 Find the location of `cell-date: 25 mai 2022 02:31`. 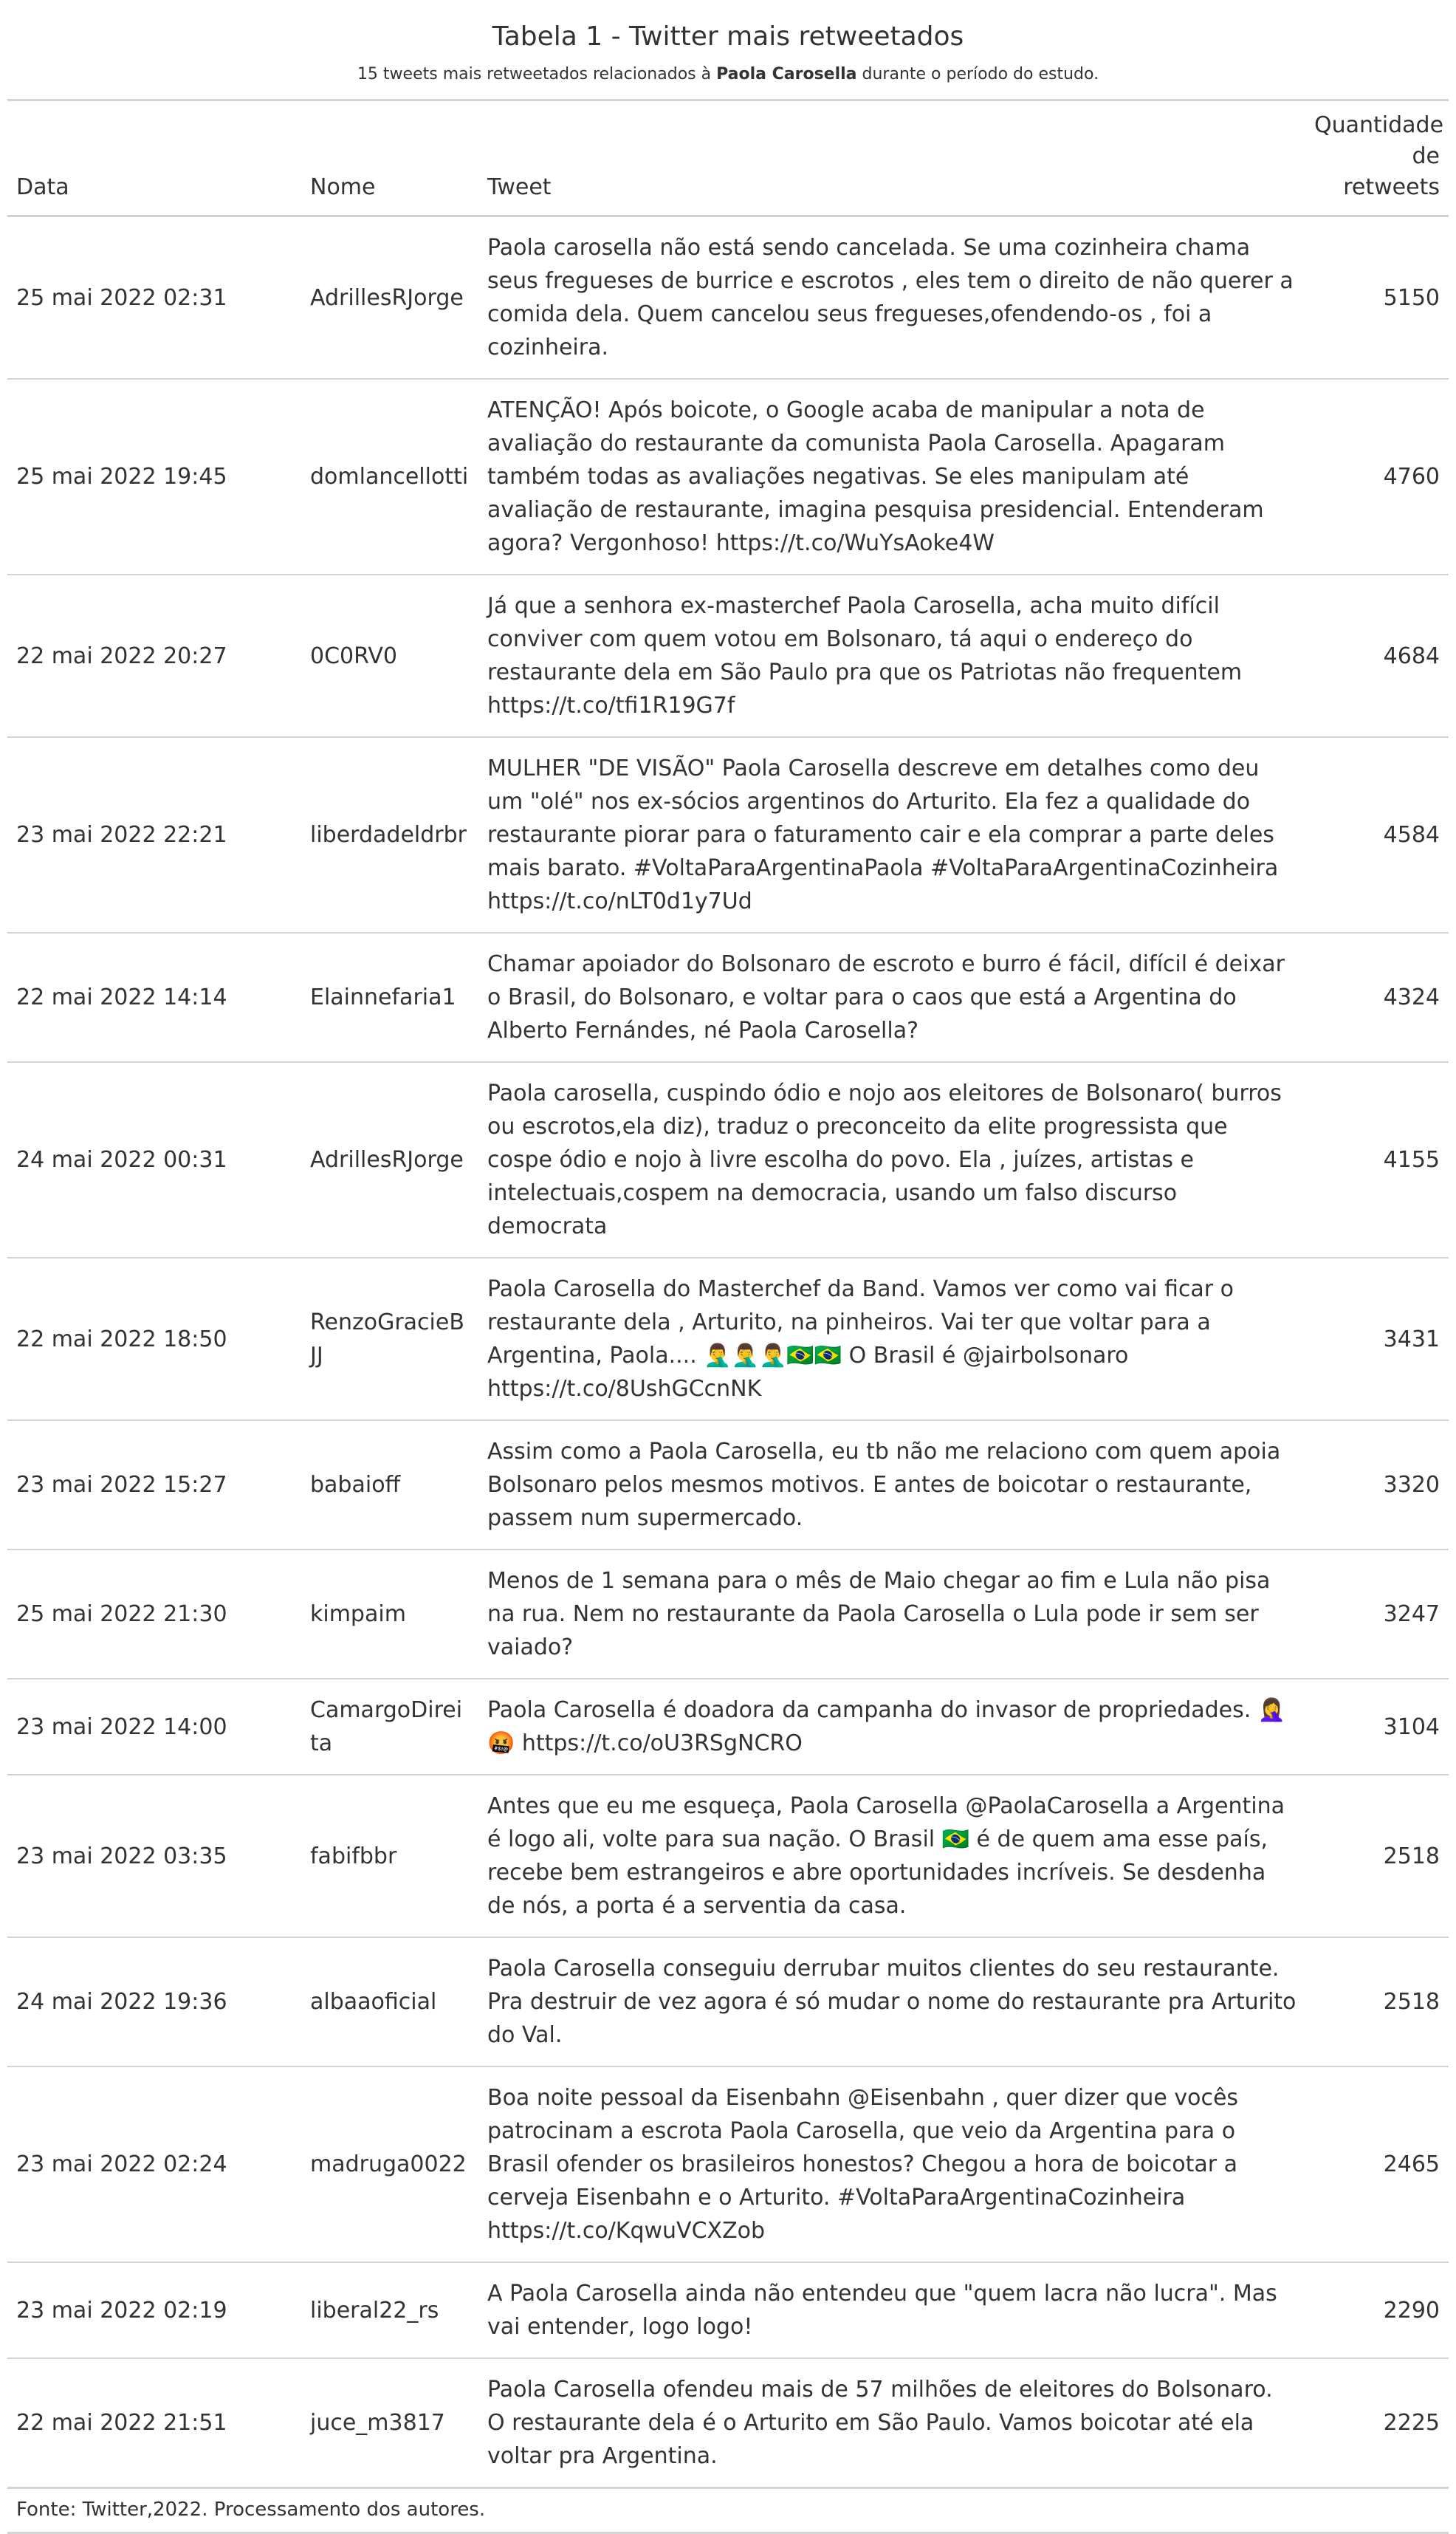

cell-date: 25 mai 2022 02:31 is located at coordinates (154, 298).